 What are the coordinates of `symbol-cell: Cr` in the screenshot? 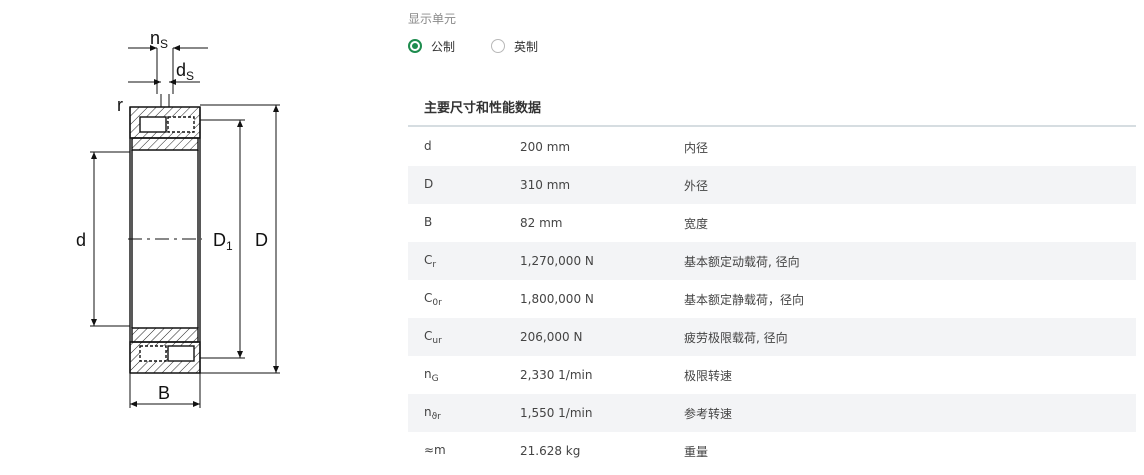 It's located at (430, 261).